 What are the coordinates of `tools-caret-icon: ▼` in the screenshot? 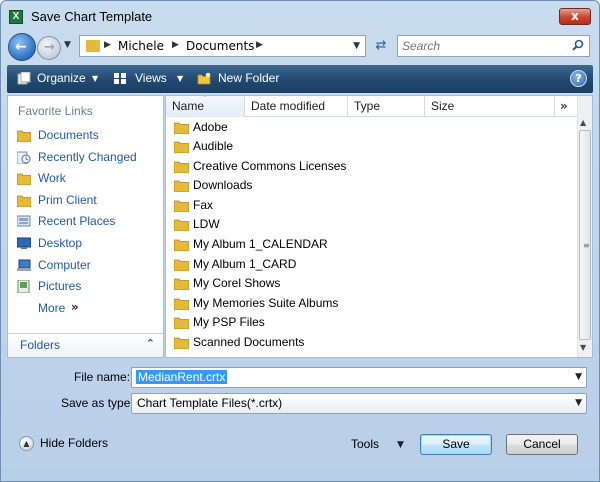 It's located at (400, 445).